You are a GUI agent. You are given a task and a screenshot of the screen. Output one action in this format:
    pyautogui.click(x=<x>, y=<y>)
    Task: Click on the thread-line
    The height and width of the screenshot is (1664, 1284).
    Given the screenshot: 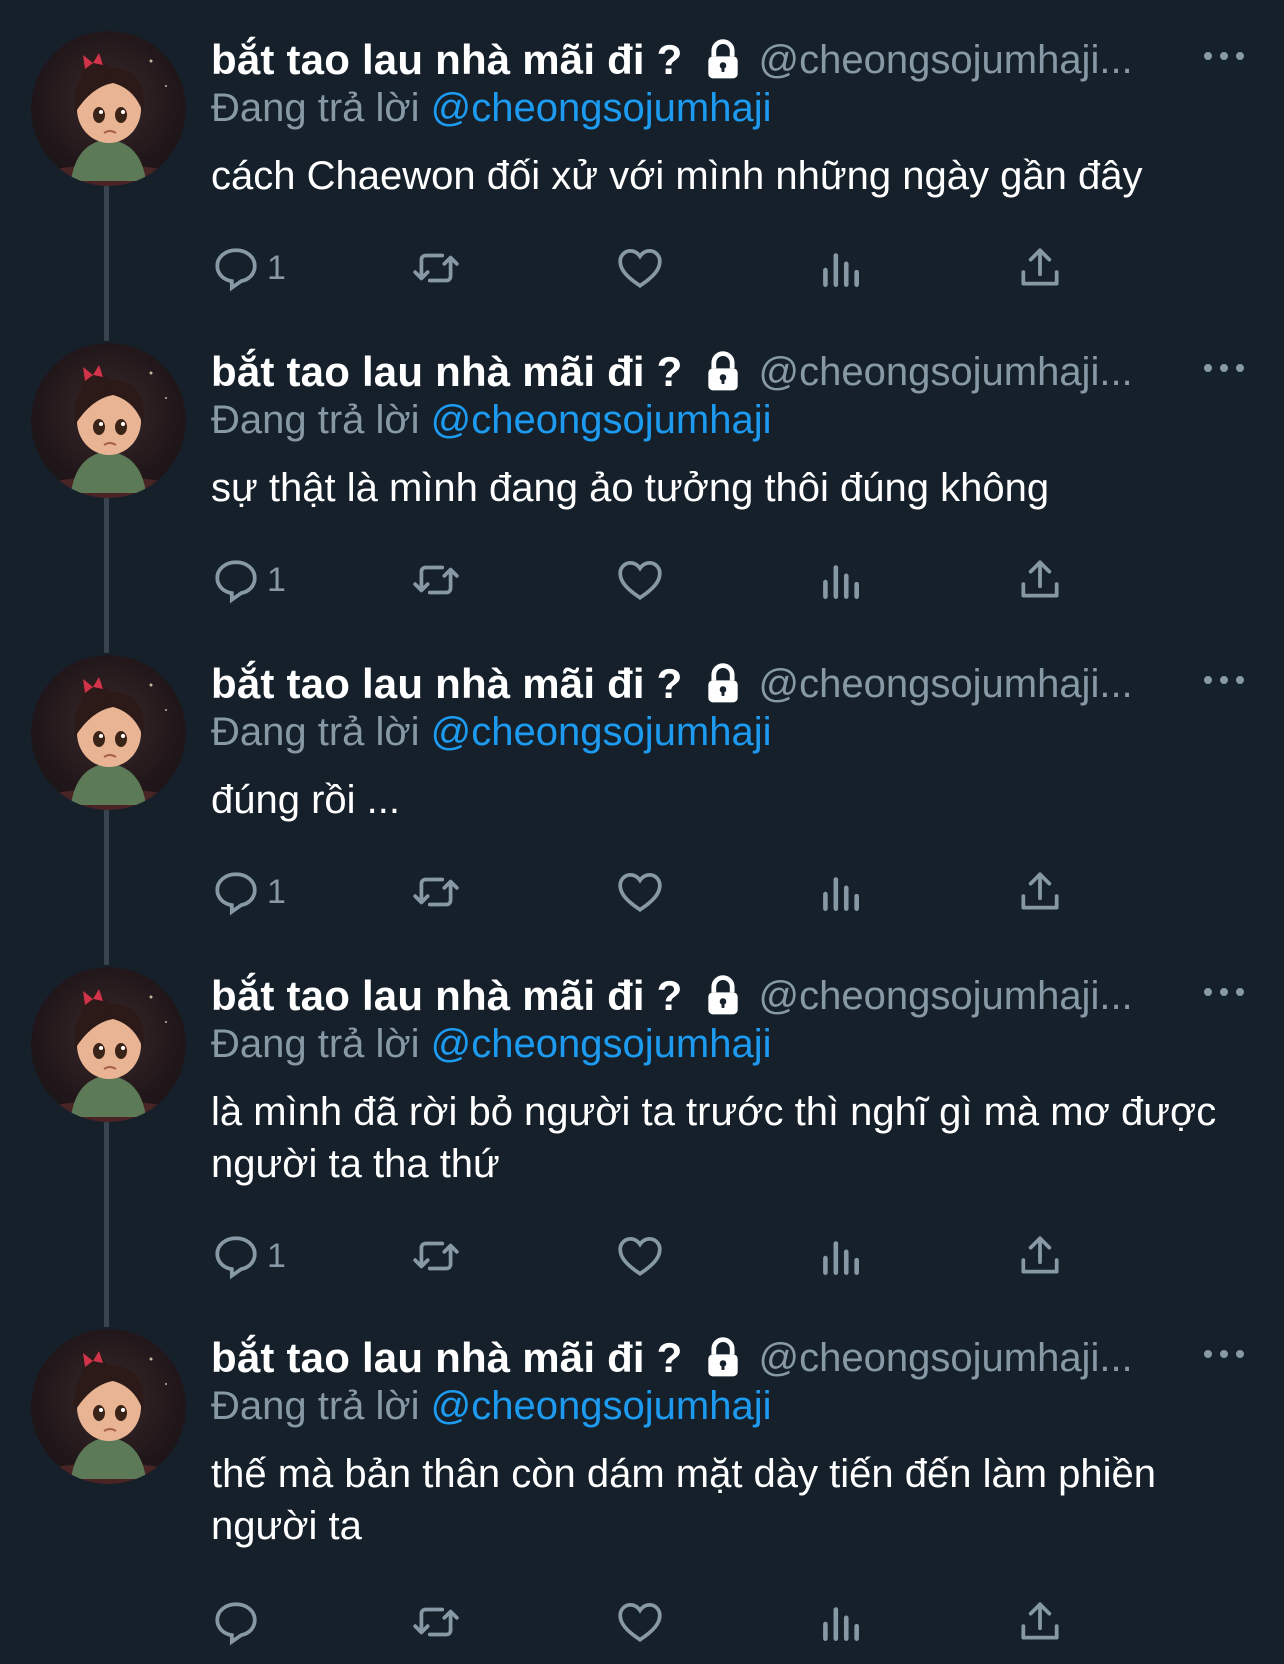 What is the action you would take?
    pyautogui.click(x=106, y=1224)
    